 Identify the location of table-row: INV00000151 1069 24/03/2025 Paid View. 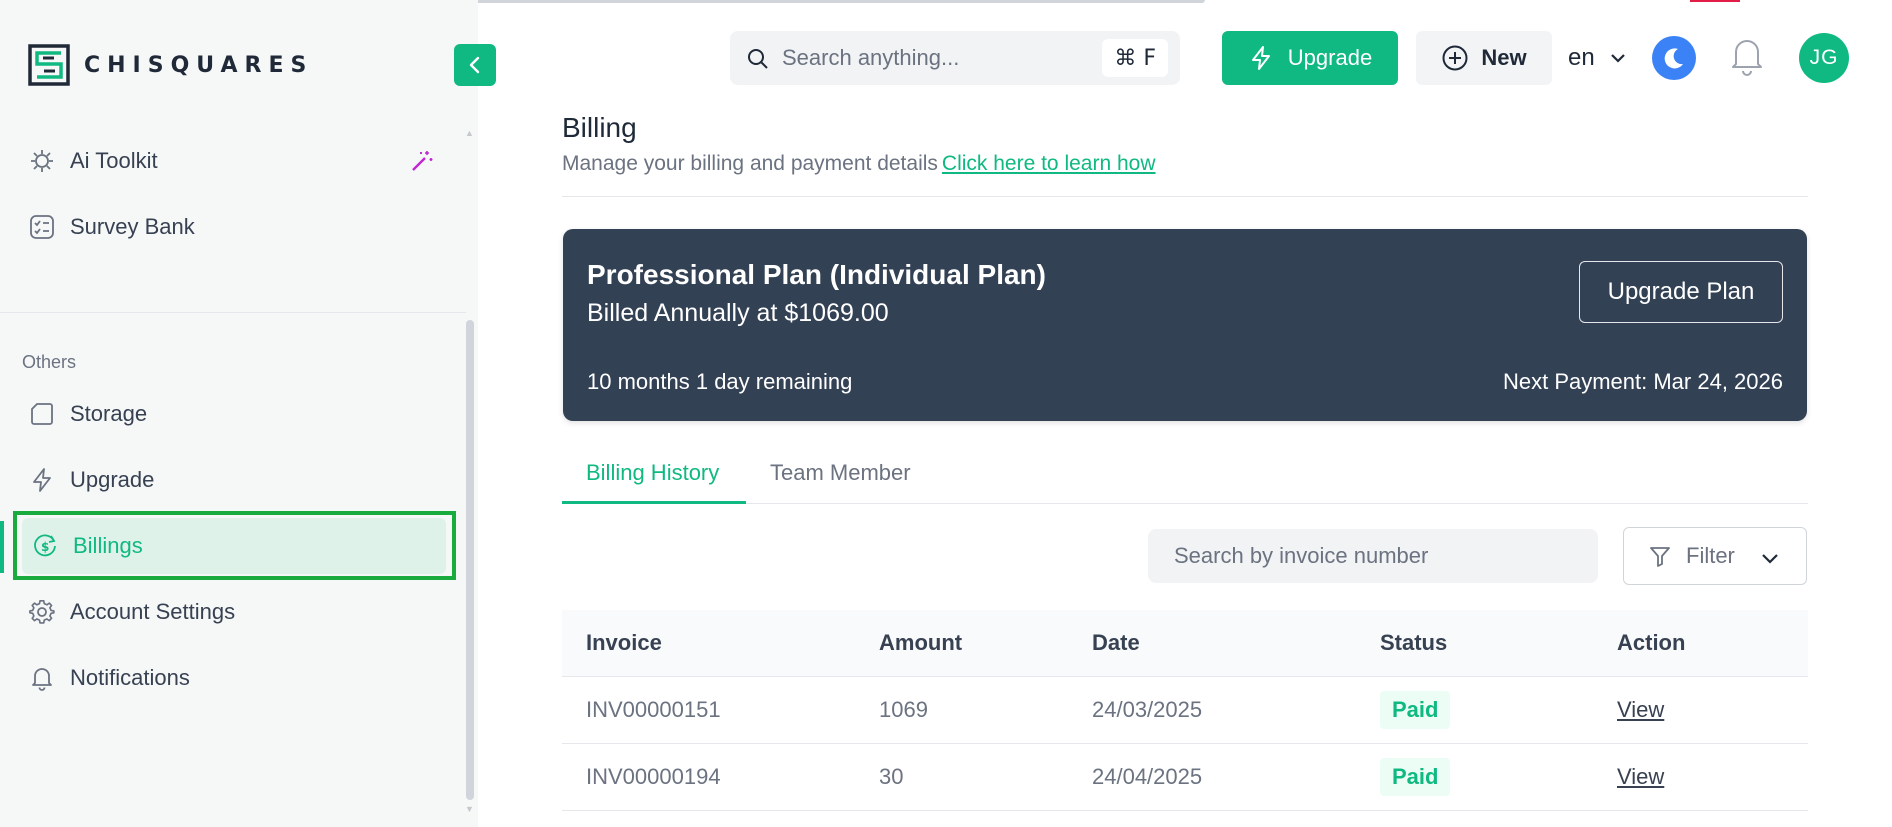
(1185, 710).